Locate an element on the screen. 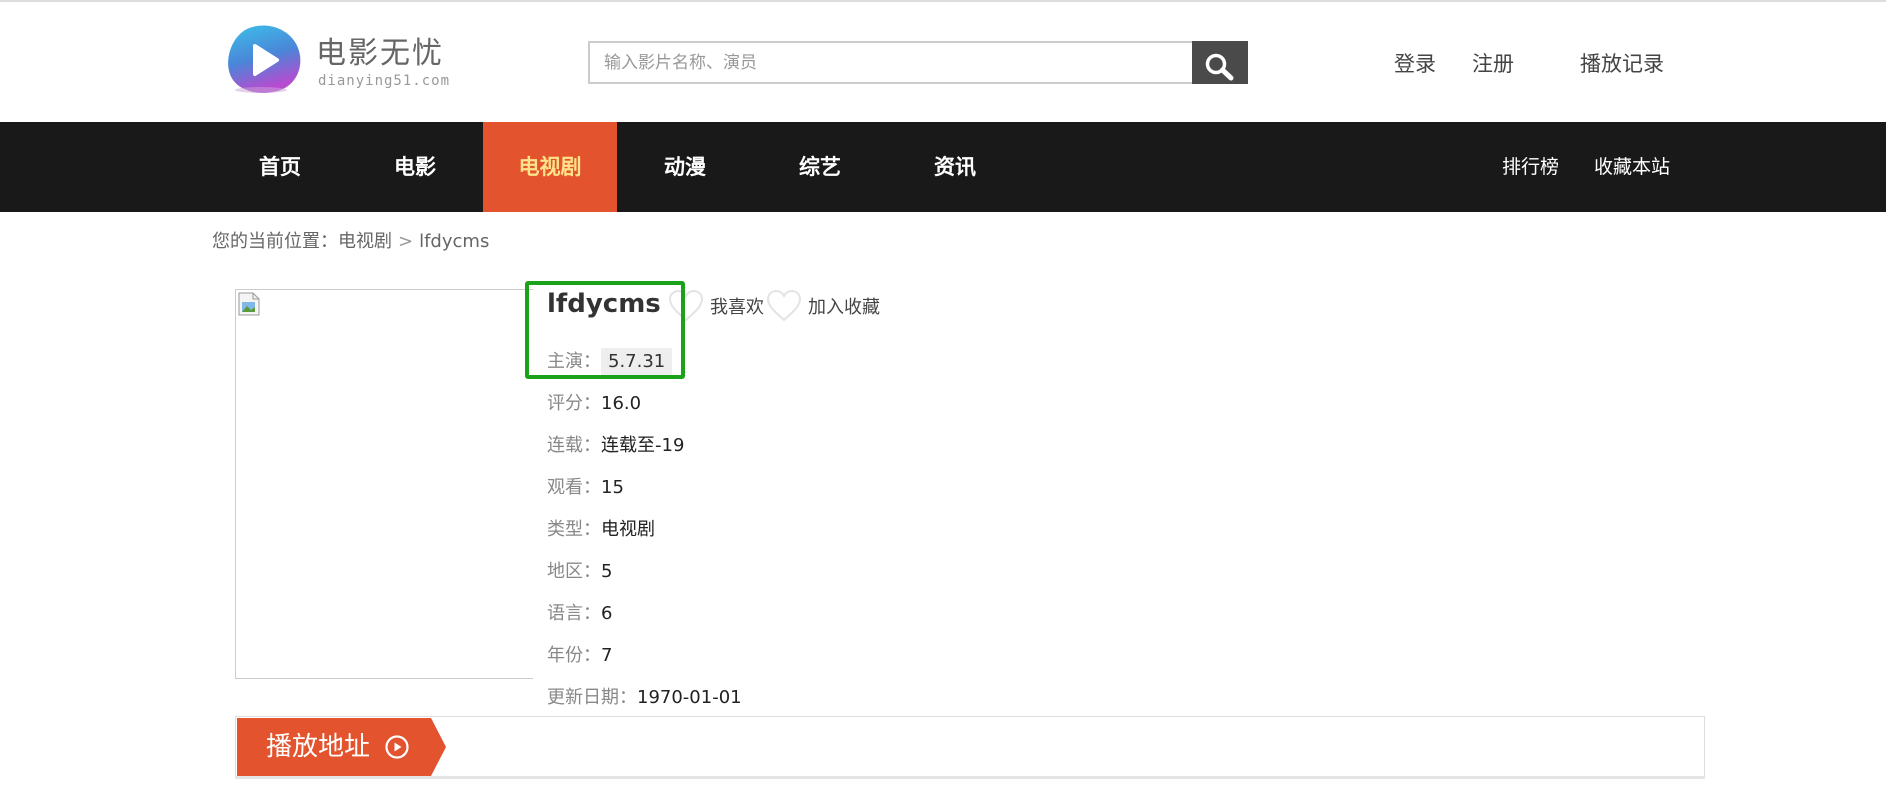 The height and width of the screenshot is (785, 1886). info-value: 电视剧 is located at coordinates (628, 529).